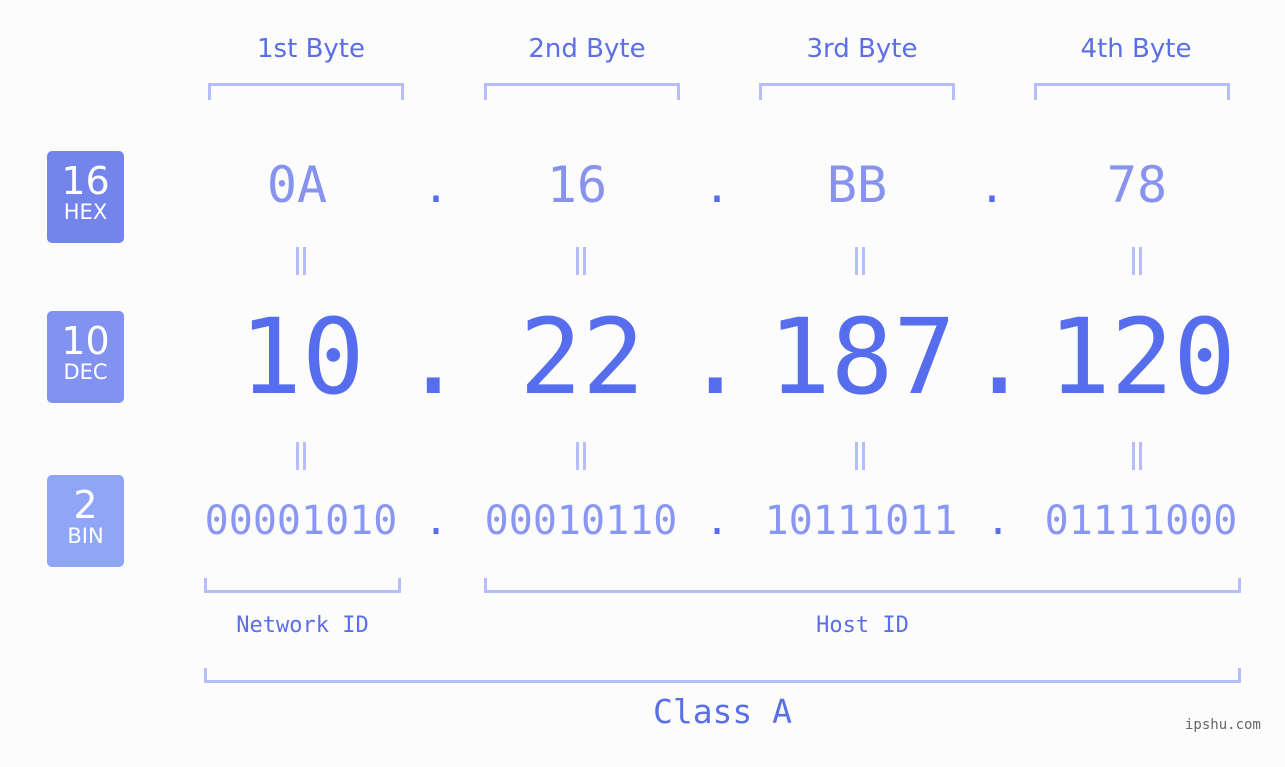 The image size is (1285, 767). What do you see at coordinates (1142, 357) in the screenshot?
I see `dec-byte-4: 120` at bounding box center [1142, 357].